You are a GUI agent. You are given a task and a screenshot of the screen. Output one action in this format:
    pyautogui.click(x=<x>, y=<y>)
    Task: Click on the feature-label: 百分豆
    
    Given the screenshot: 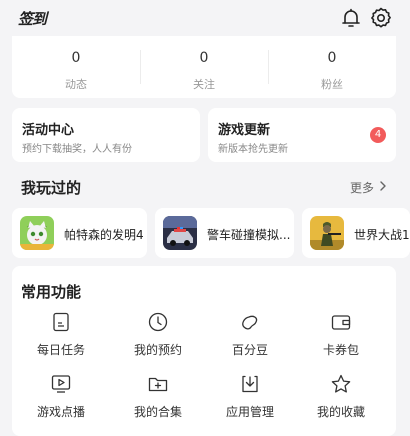 What is the action you would take?
    pyautogui.click(x=249, y=350)
    